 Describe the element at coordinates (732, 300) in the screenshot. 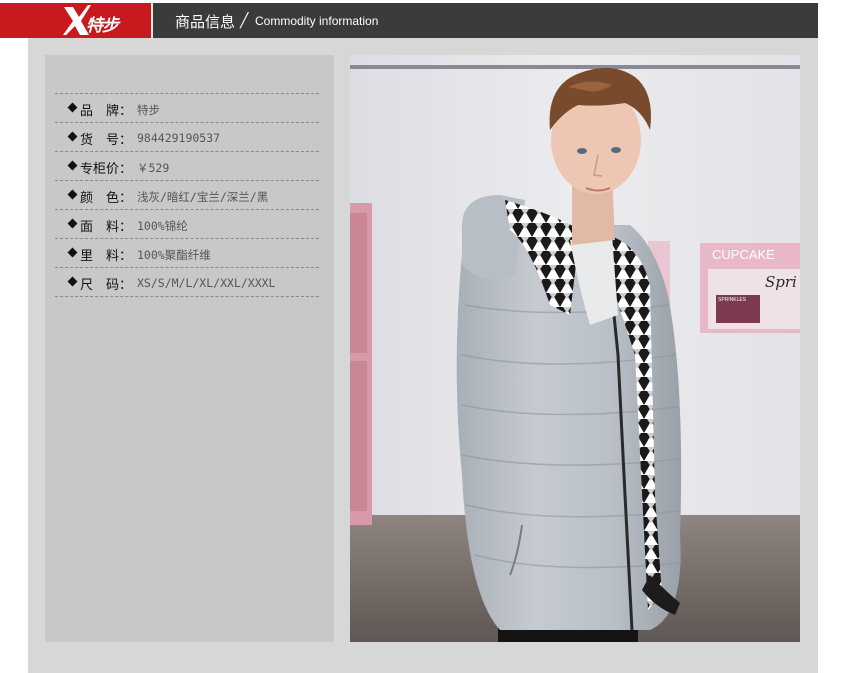

I see `box-text: SPRINKLES` at that location.